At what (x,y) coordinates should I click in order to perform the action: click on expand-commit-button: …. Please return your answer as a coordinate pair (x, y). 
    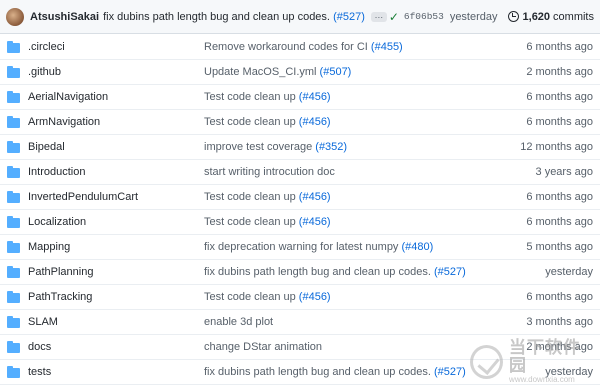
    Looking at the image, I should click on (378, 16).